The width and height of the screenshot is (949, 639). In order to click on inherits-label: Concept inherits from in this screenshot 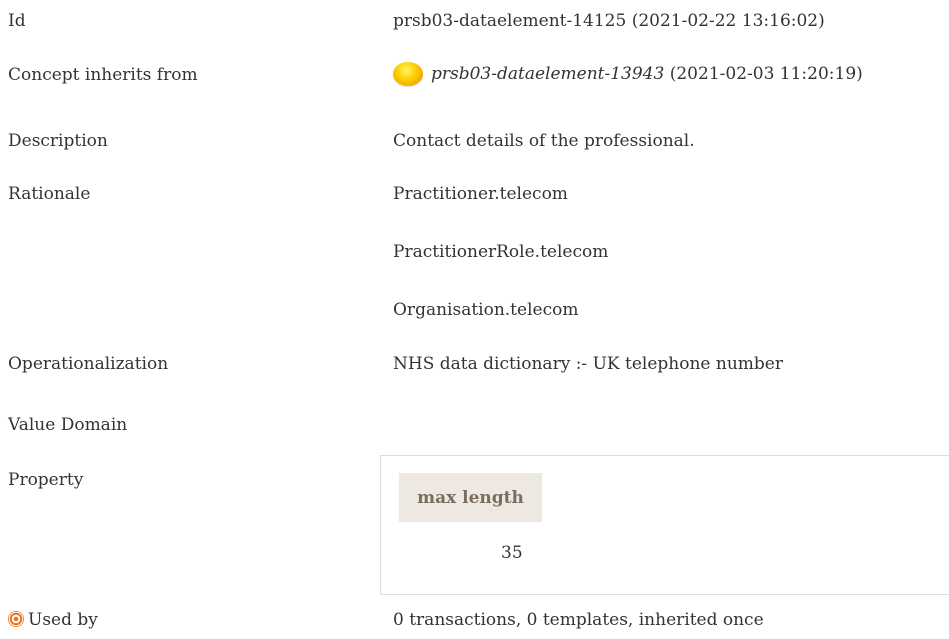, I will do `click(103, 75)`.